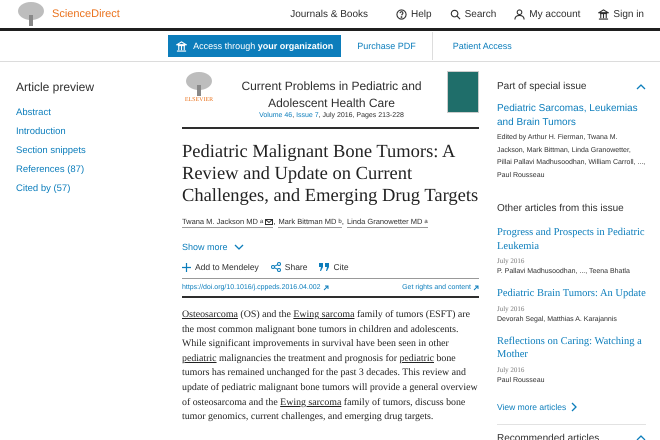 This screenshot has height=440, width=660. What do you see at coordinates (334, 267) in the screenshot?
I see `article-action: Cite` at bounding box center [334, 267].